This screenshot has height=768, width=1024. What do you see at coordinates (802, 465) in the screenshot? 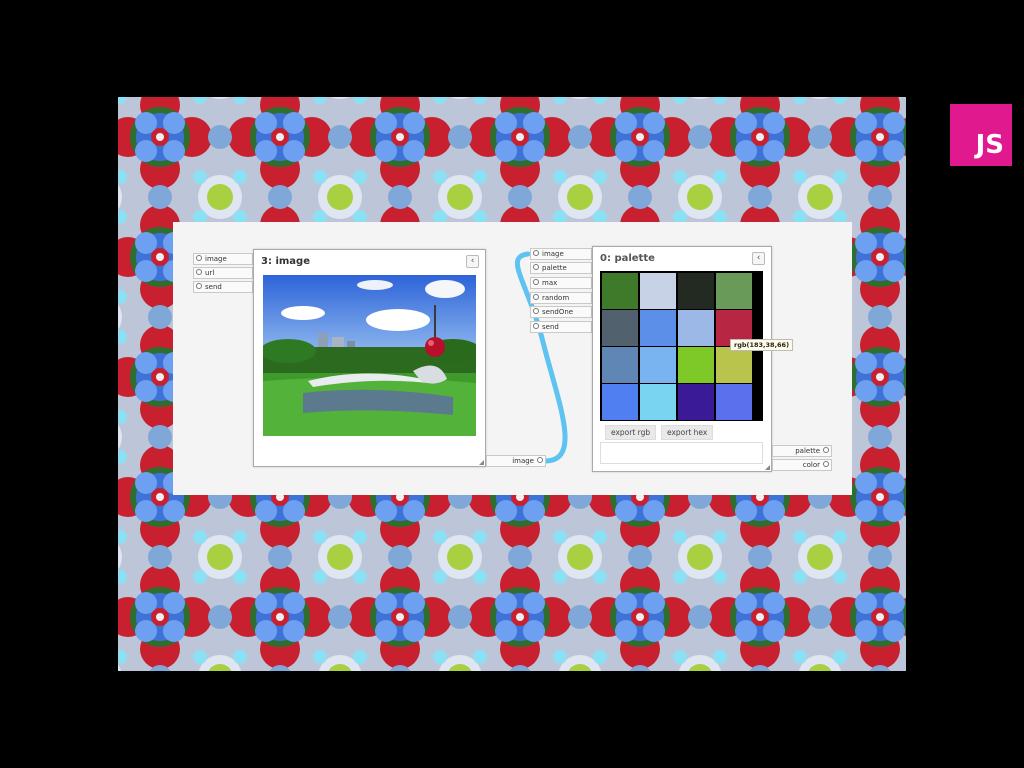
I see `palette-node-output-port: color` at bounding box center [802, 465].